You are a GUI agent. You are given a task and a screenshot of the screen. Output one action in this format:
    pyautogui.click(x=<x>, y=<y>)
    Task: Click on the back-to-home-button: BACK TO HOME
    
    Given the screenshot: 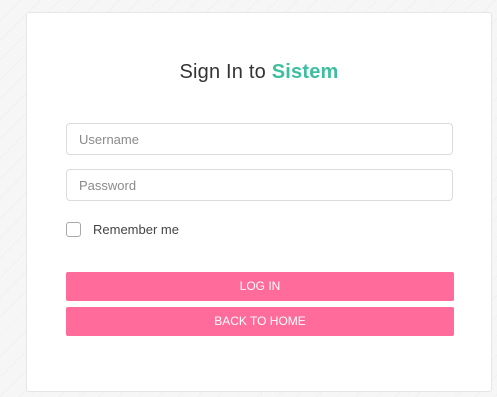 What is the action you would take?
    pyautogui.click(x=260, y=321)
    